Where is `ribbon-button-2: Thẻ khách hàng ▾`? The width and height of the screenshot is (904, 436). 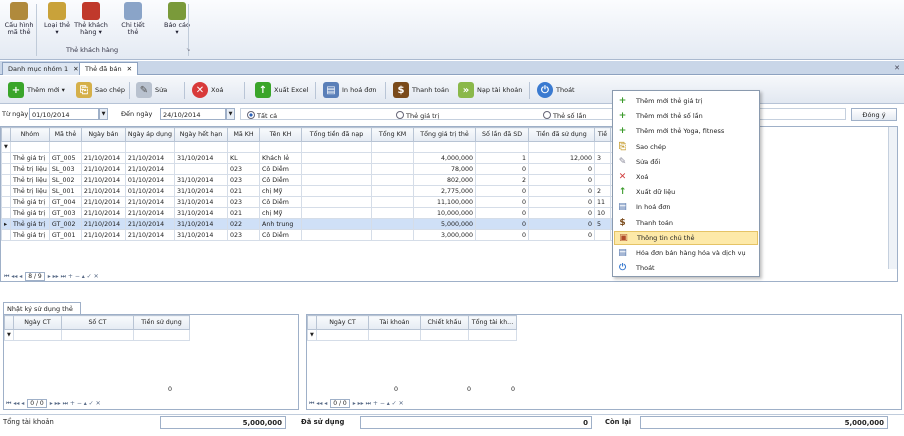
ribbon-button-2: Thẻ khách hàng ▾ is located at coordinates (91, 19).